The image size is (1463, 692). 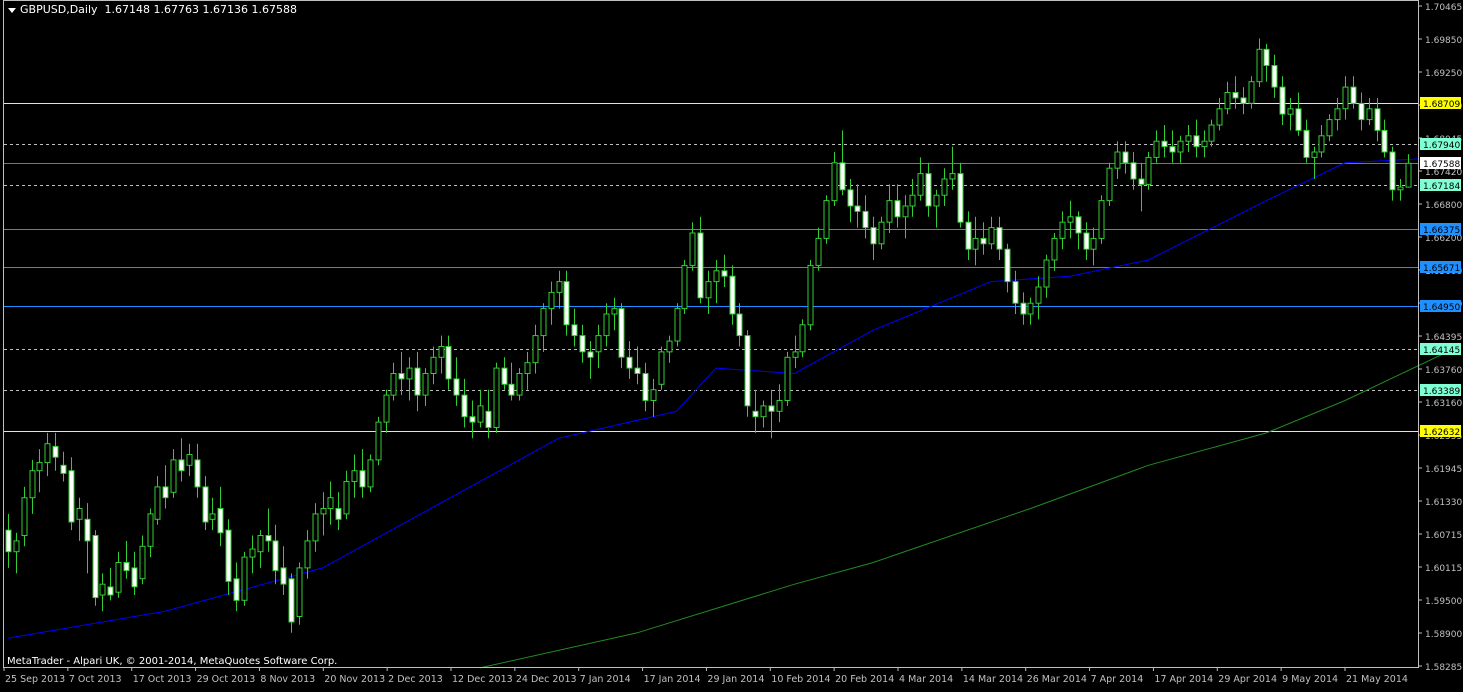 What do you see at coordinates (800, 679) in the screenshot?
I see `x-tick-label: 10 Feb 2014` at bounding box center [800, 679].